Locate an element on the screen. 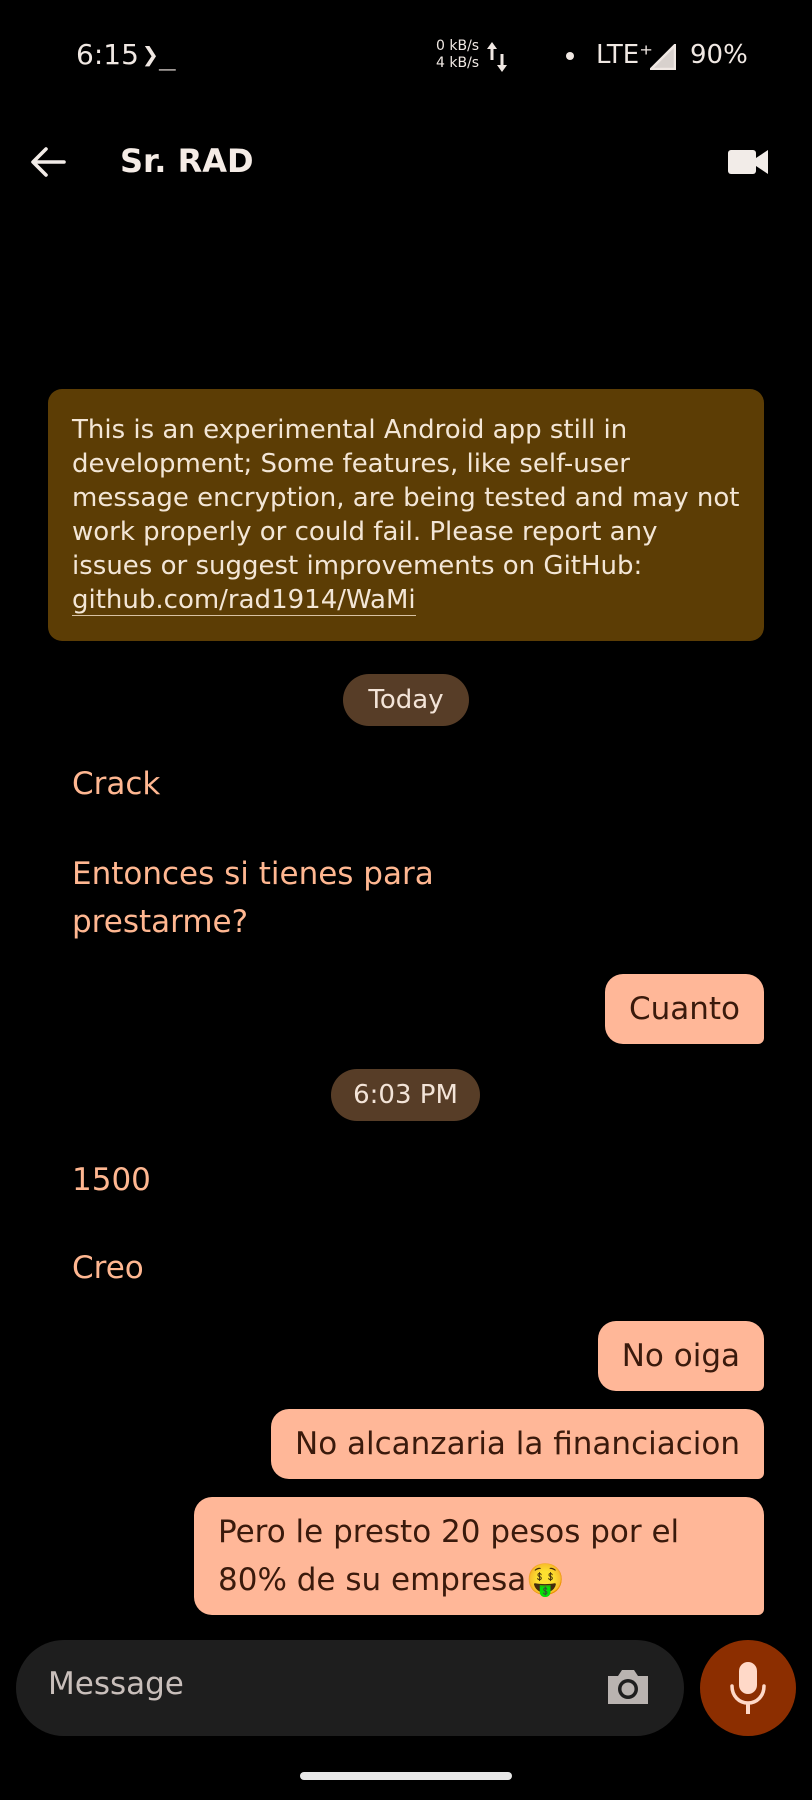 The width and height of the screenshot is (812, 1800). microphone-icon is located at coordinates (748, 1688).